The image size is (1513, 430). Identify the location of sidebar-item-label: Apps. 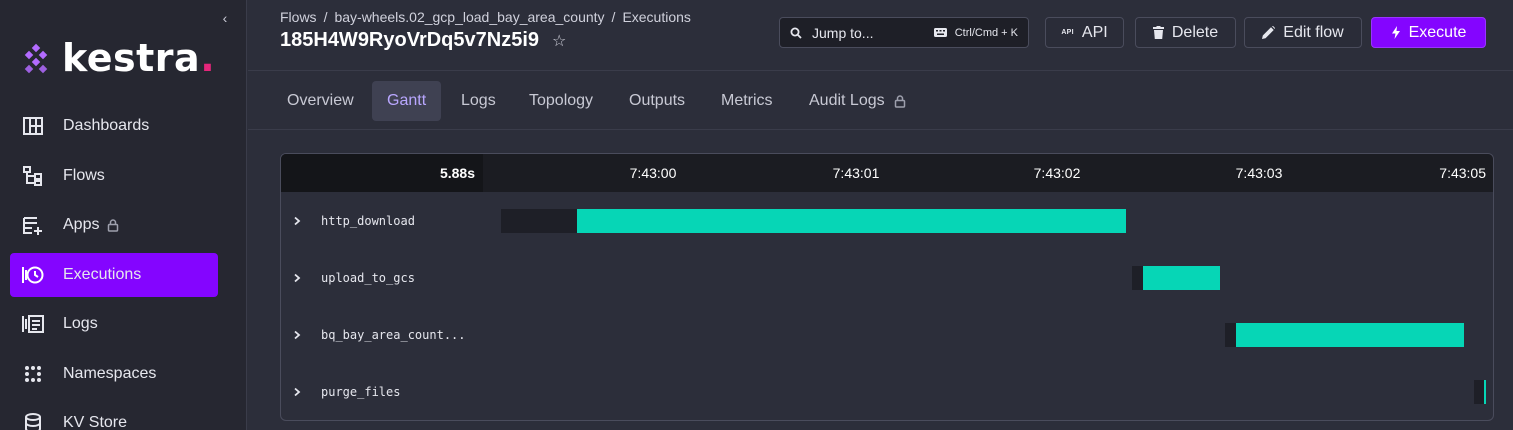
(81, 224).